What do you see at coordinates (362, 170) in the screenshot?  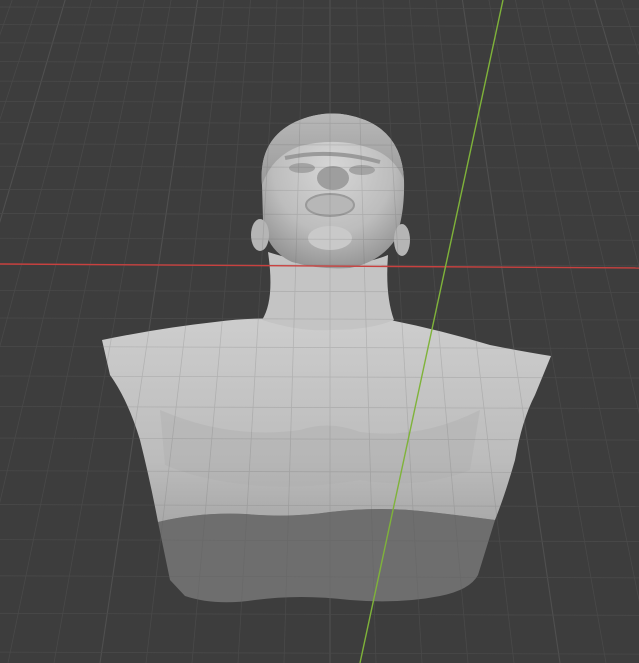 I see `right-eye` at bounding box center [362, 170].